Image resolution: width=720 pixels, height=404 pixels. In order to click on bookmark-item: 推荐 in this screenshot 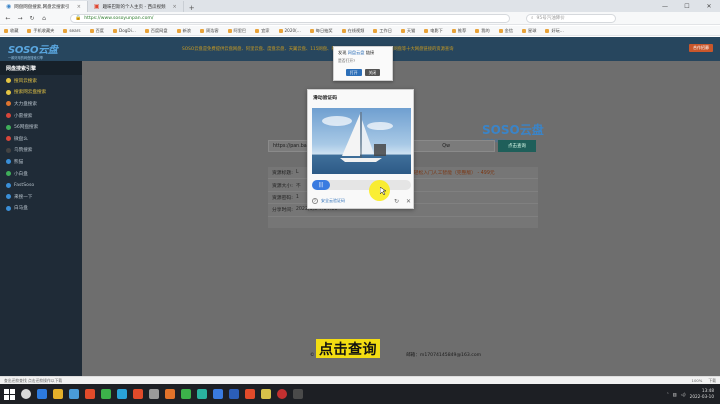, I will do `click(458, 31)`.